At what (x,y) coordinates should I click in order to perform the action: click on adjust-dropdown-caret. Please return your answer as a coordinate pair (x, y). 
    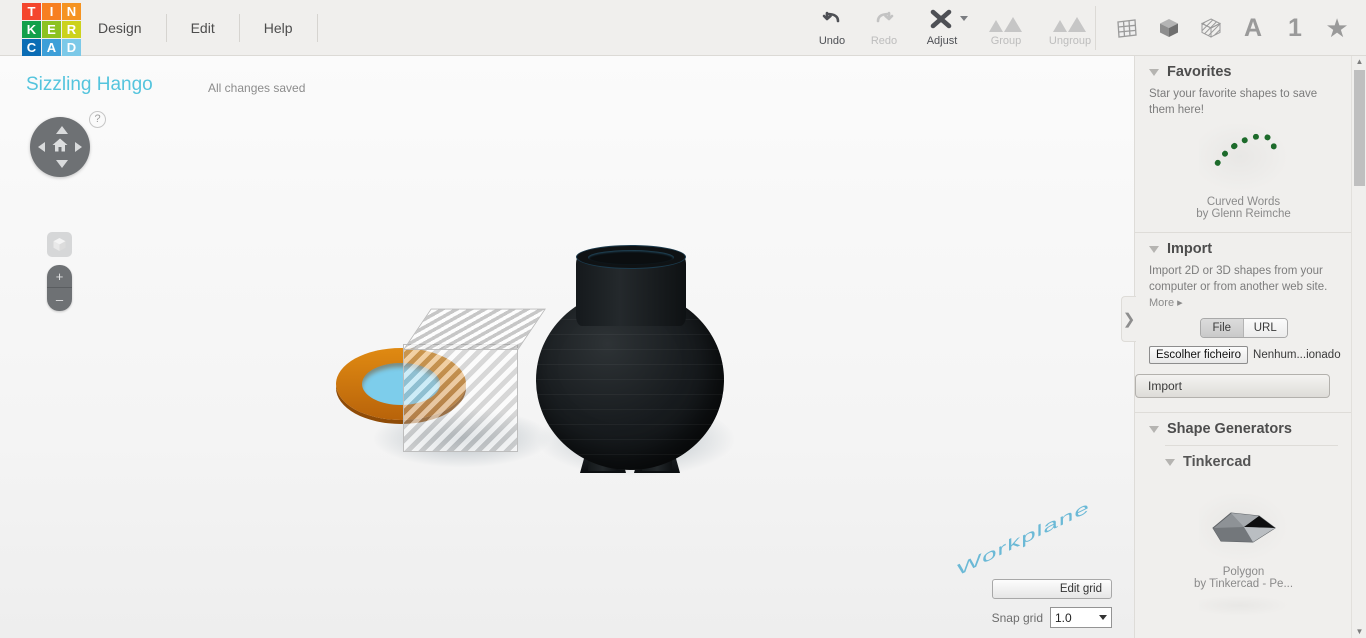
    Looking at the image, I should click on (964, 18).